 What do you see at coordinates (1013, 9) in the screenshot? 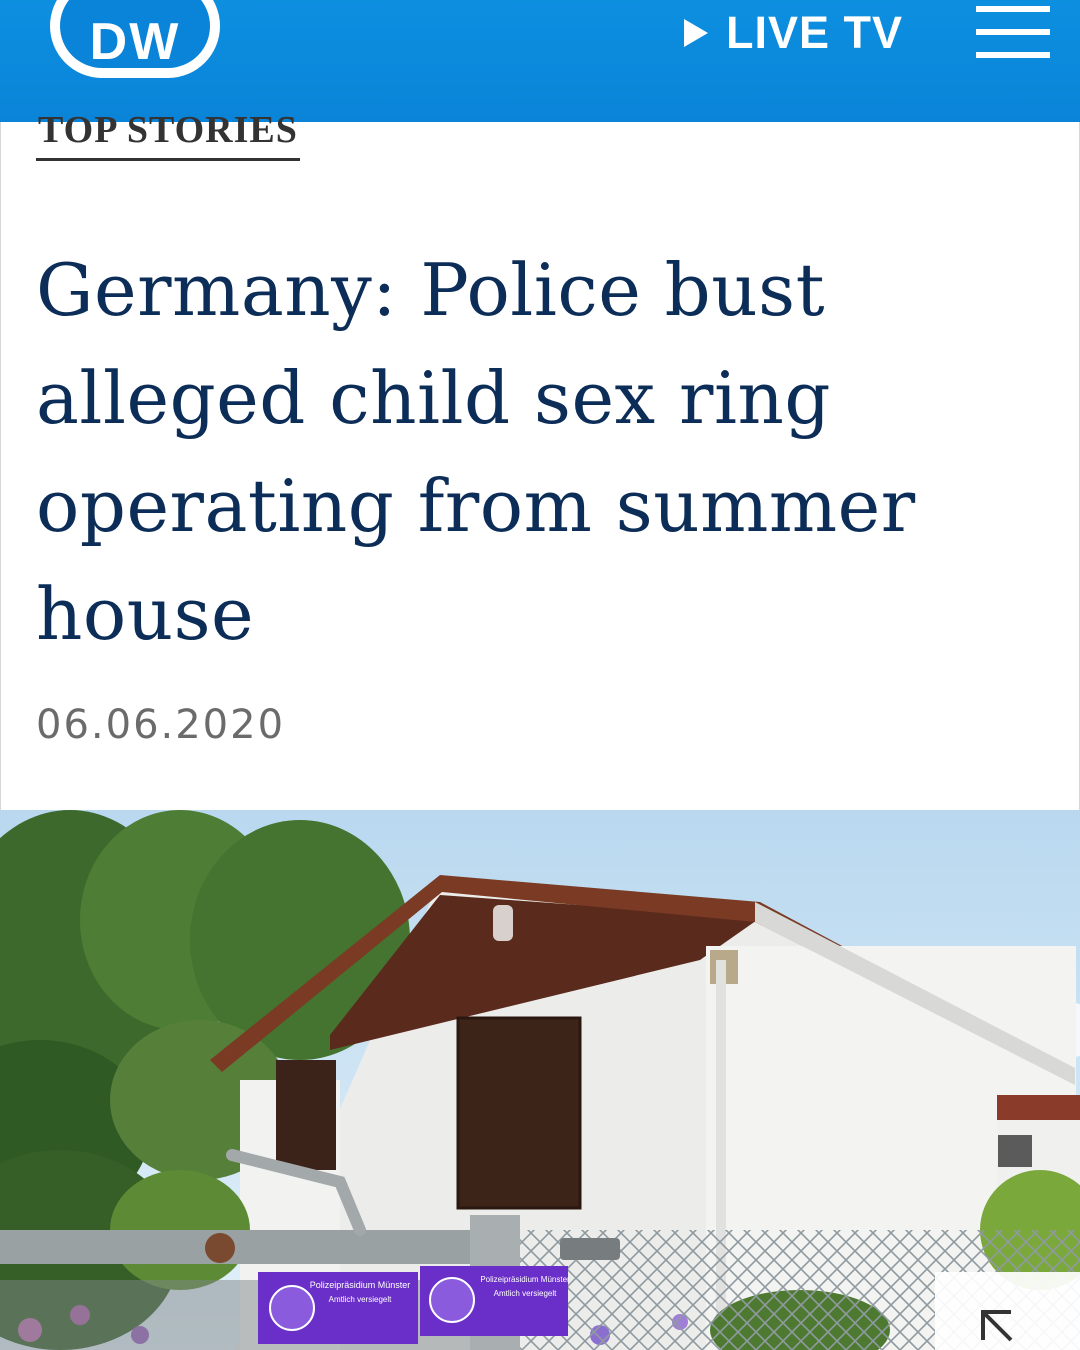
I see `menu-bar-top` at bounding box center [1013, 9].